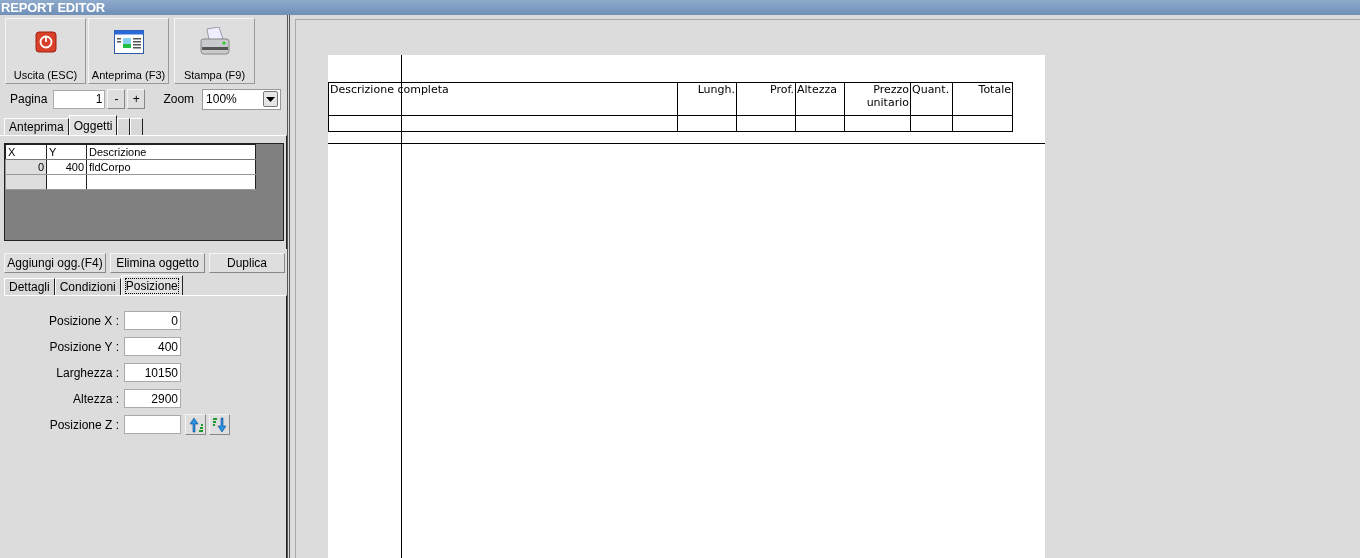 This screenshot has width=1360, height=558. What do you see at coordinates (29, 99) in the screenshot?
I see `page-label: Pagina` at bounding box center [29, 99].